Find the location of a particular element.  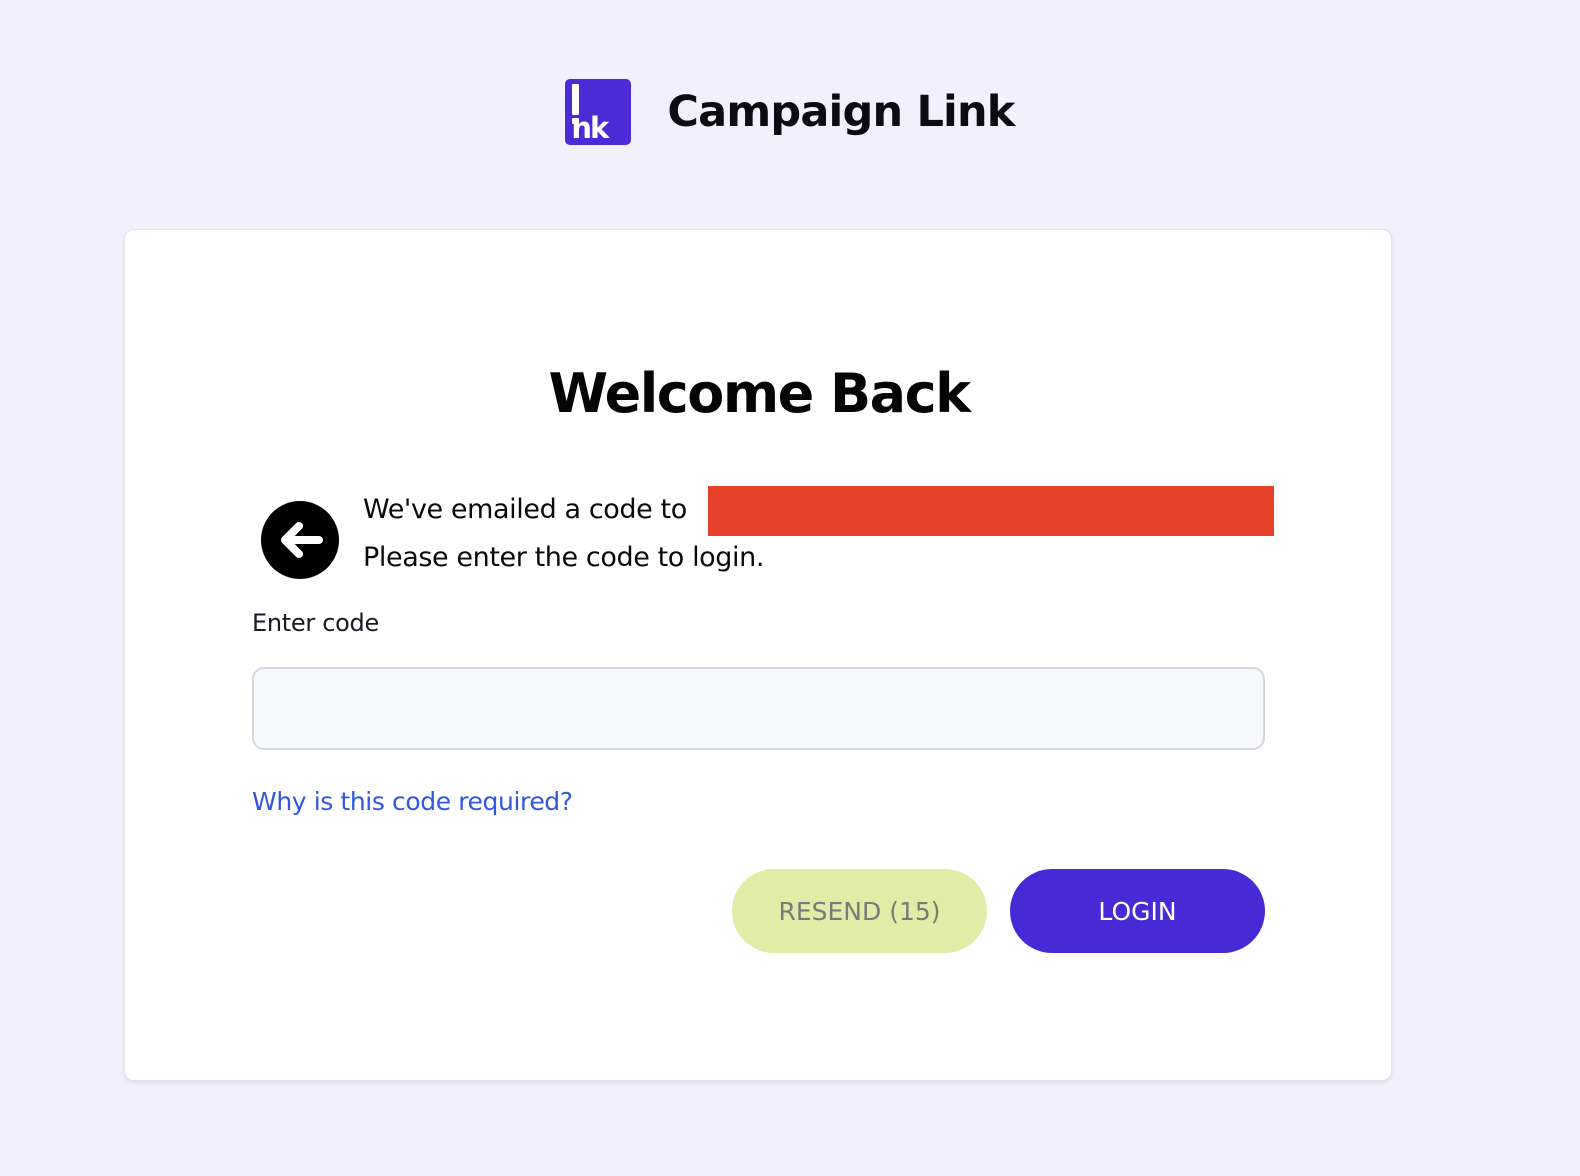

logo-text: nk is located at coordinates (590, 128).